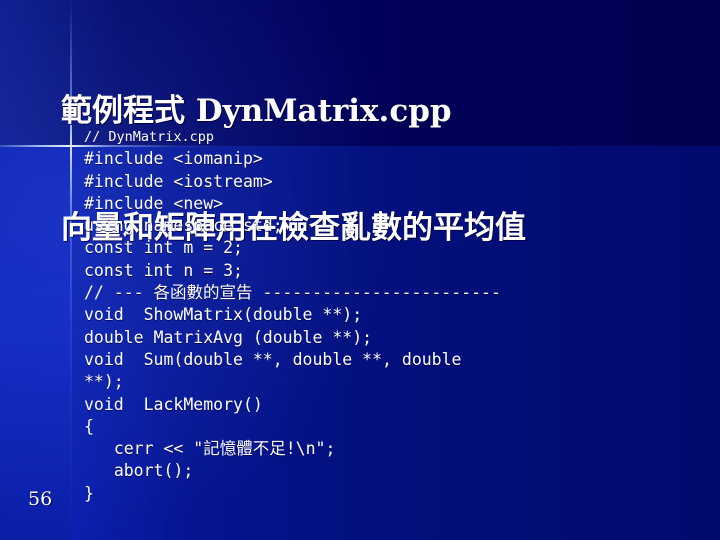  Describe the element at coordinates (40, 499) in the screenshot. I see `slide-page-number: 56` at that location.